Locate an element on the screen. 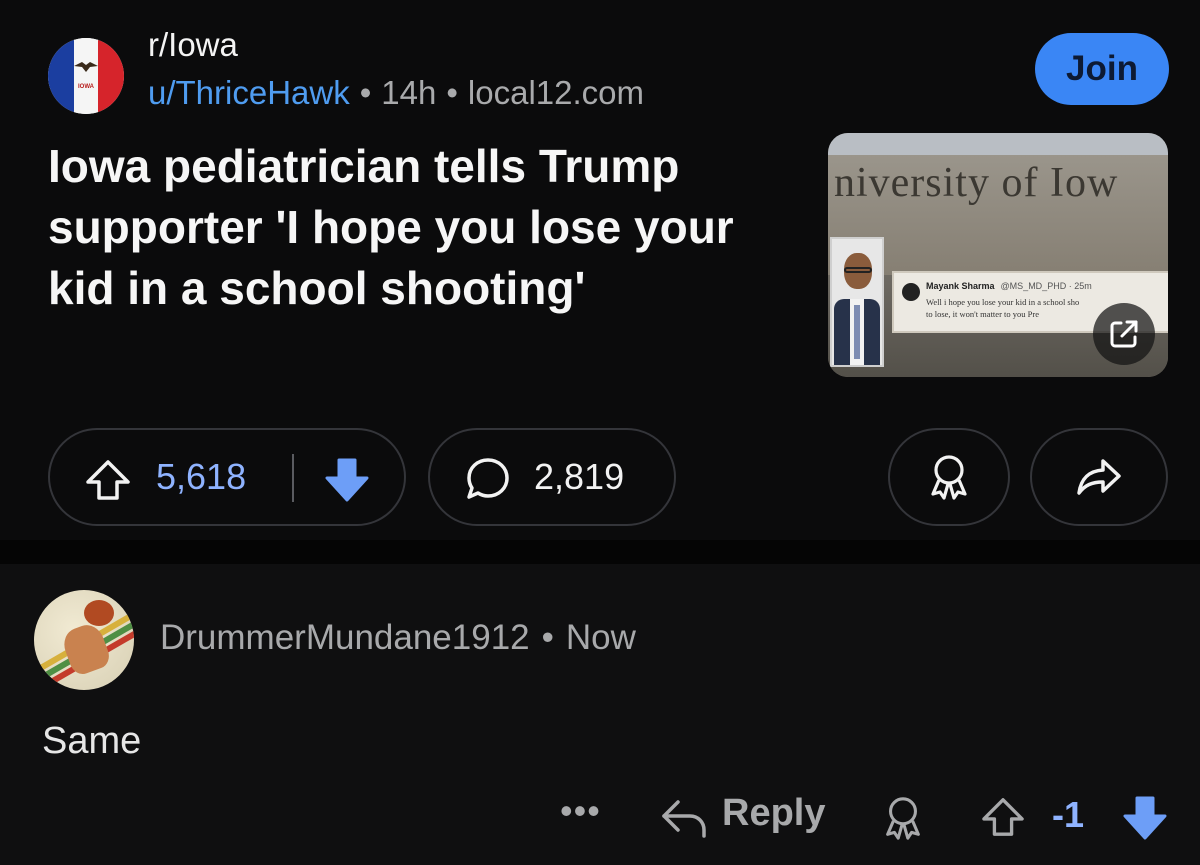 The width and height of the screenshot is (1200, 865). comment-meta: DrummerMundane1912 • Now is located at coordinates (398, 638).